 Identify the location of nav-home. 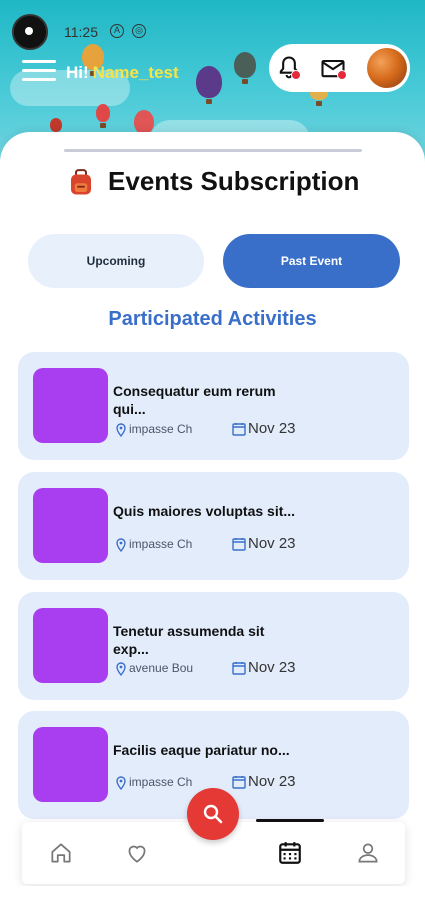
(61, 853).